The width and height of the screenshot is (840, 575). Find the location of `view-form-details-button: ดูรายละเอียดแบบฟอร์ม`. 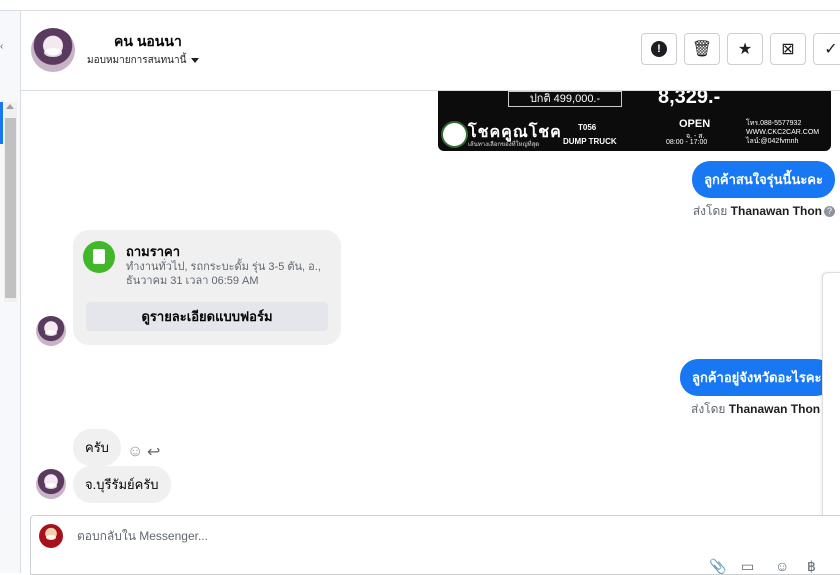

view-form-details-button: ดูรายละเอียดแบบฟอร์ม is located at coordinates (207, 316).